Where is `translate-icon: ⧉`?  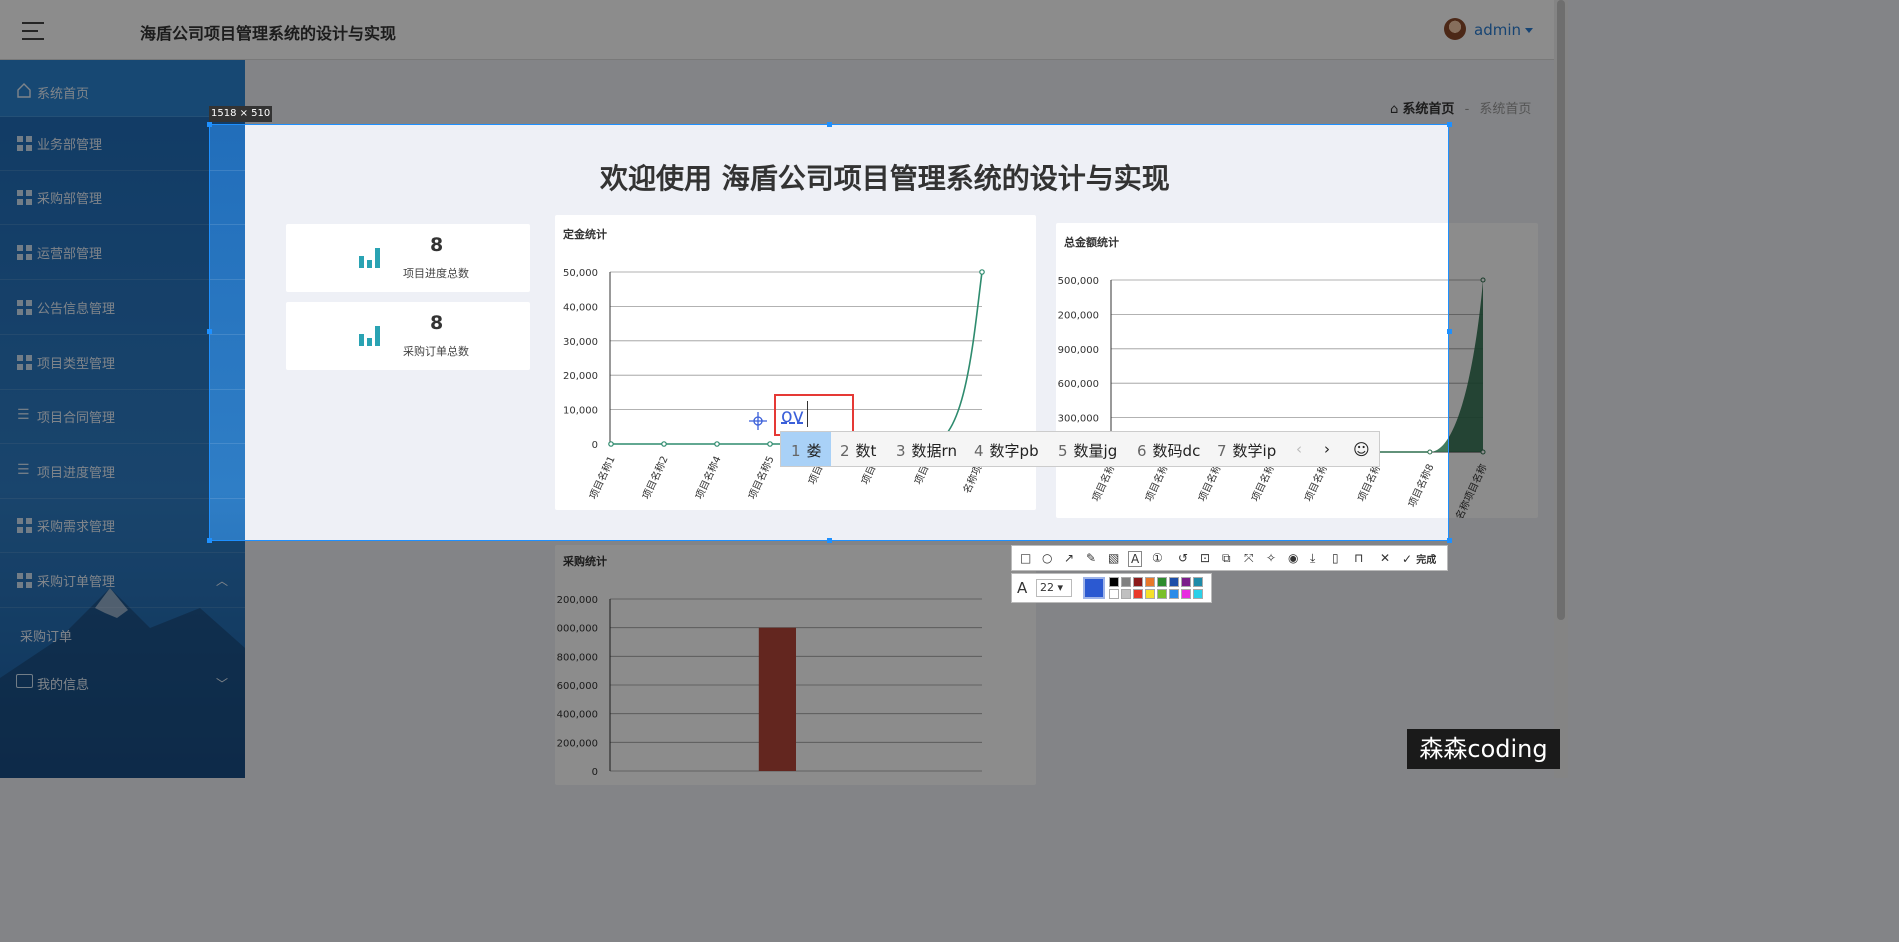 translate-icon: ⧉ is located at coordinates (1226, 558).